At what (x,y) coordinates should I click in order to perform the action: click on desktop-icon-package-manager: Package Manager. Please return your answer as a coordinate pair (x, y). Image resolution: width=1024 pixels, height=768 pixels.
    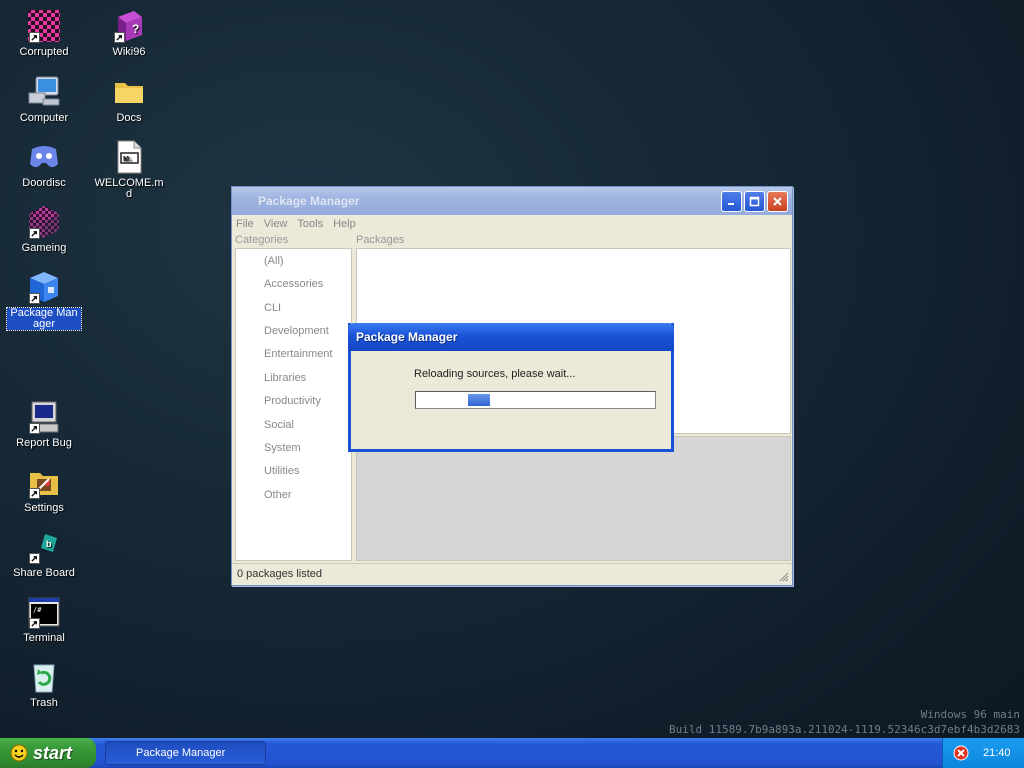
    Looking at the image, I should click on (44, 300).